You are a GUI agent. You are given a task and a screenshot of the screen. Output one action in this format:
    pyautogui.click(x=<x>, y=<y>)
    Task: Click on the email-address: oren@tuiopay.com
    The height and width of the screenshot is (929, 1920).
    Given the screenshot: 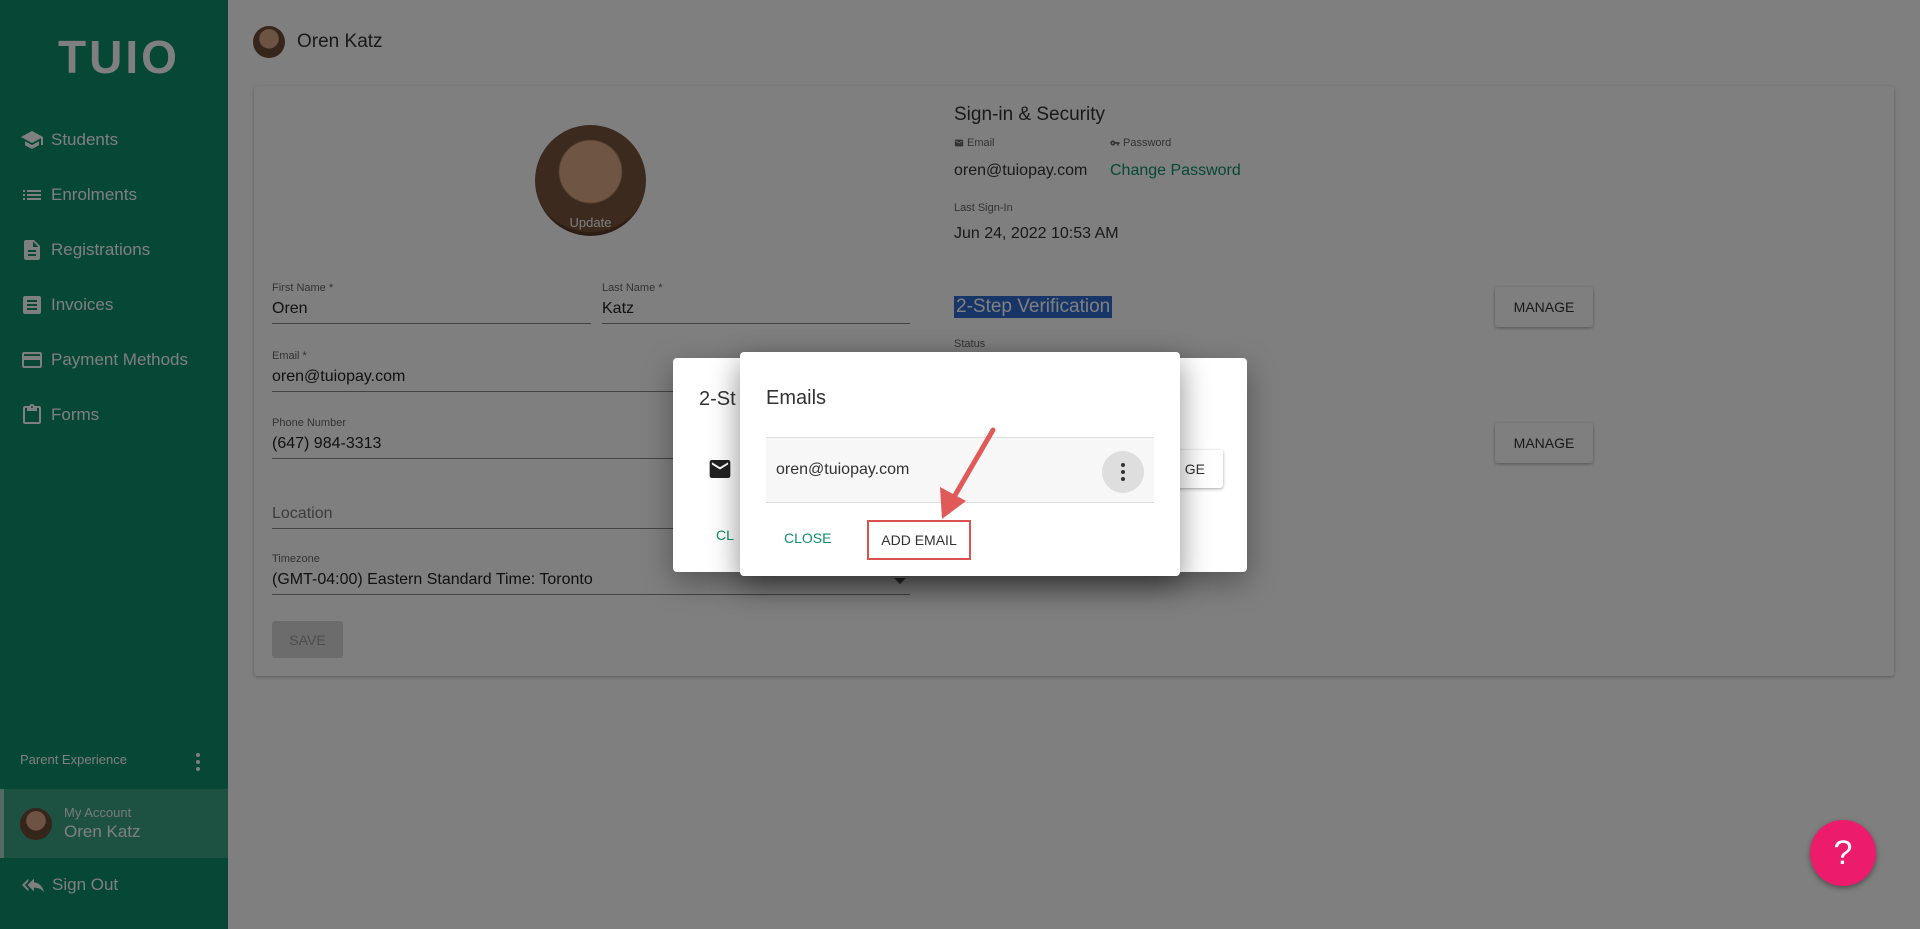 What is the action you would take?
    pyautogui.click(x=843, y=469)
    